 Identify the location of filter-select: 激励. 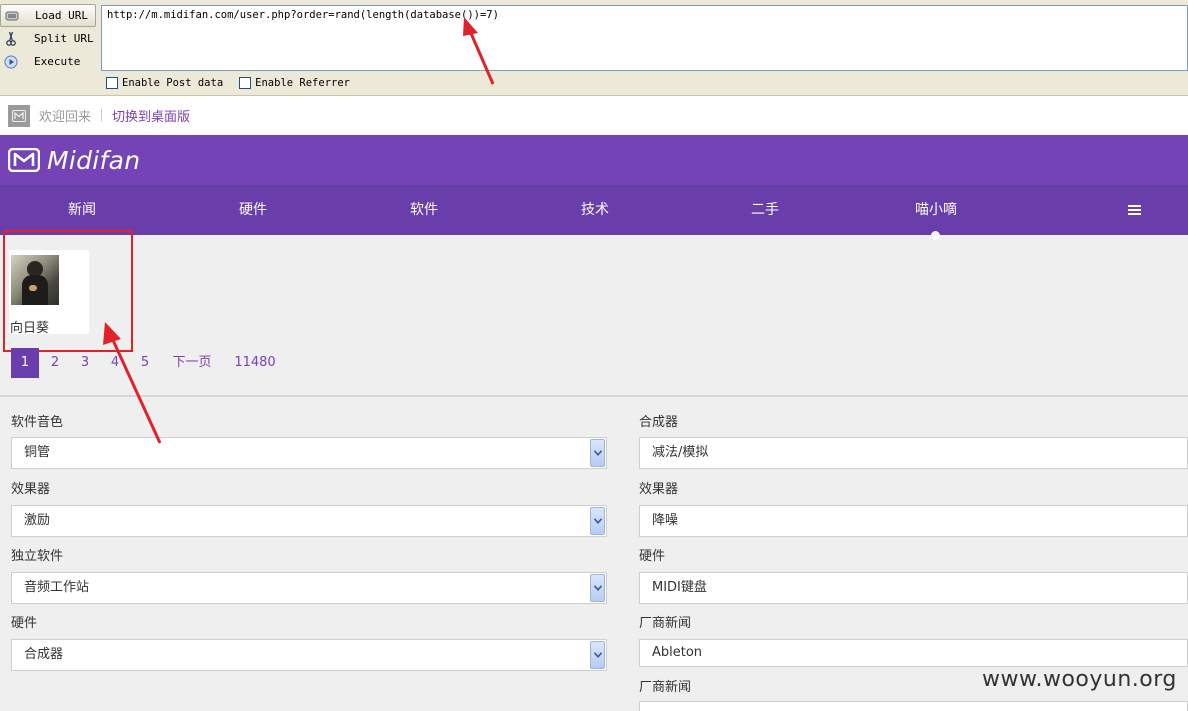
(309, 521).